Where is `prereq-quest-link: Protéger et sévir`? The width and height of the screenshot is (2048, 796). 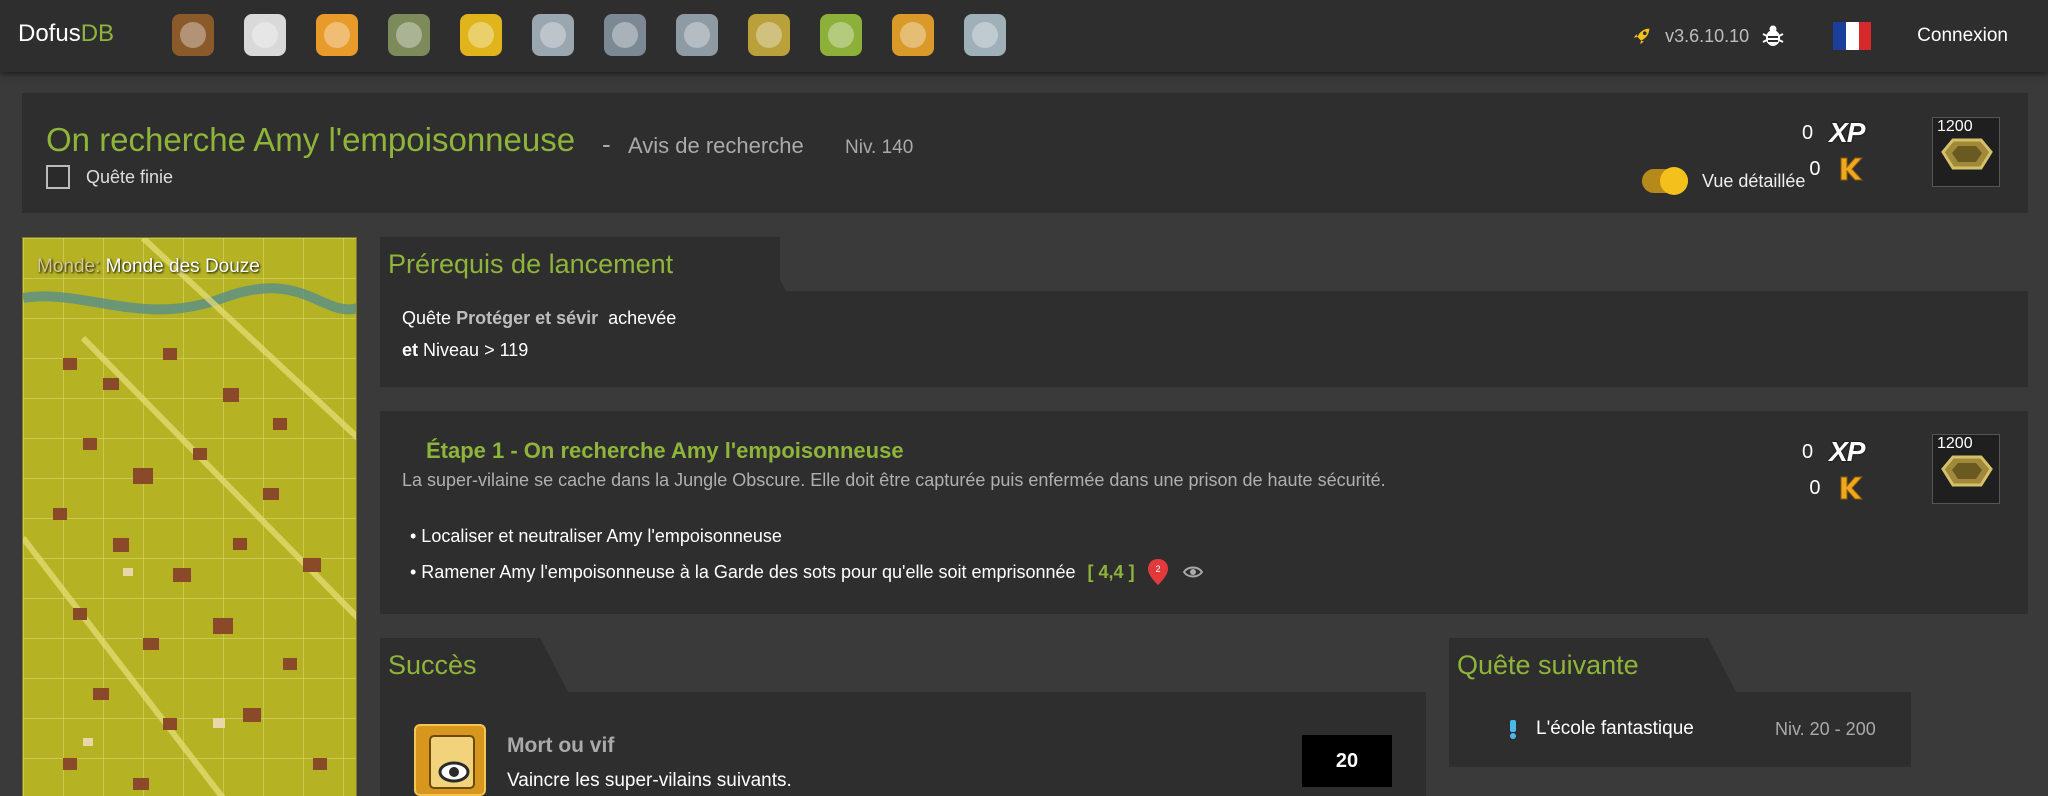
prereq-quest-link: Protéger et sévir is located at coordinates (527, 318).